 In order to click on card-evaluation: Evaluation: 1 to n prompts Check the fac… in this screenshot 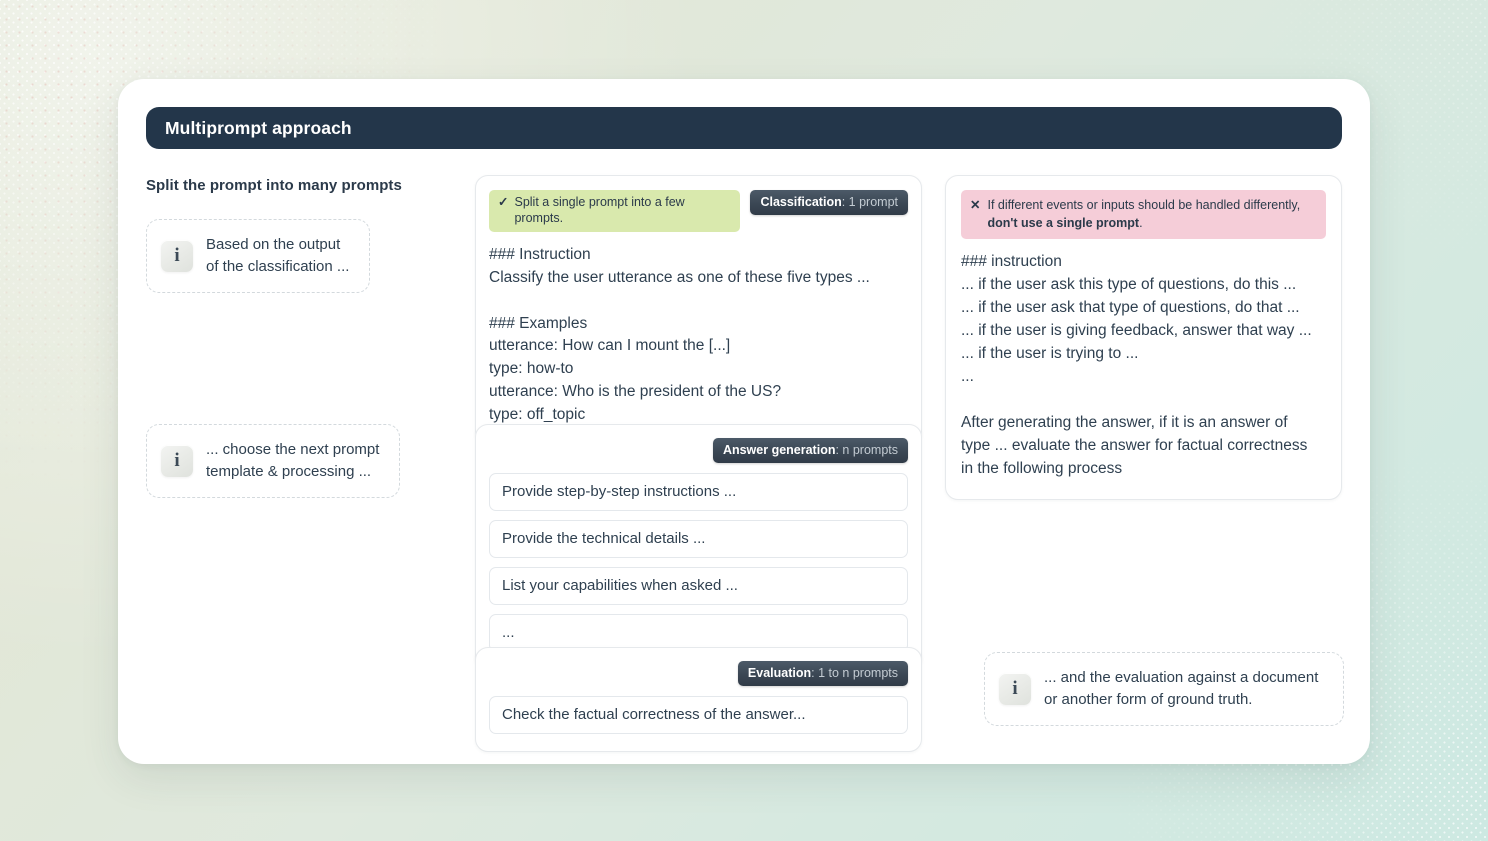, I will do `click(698, 699)`.